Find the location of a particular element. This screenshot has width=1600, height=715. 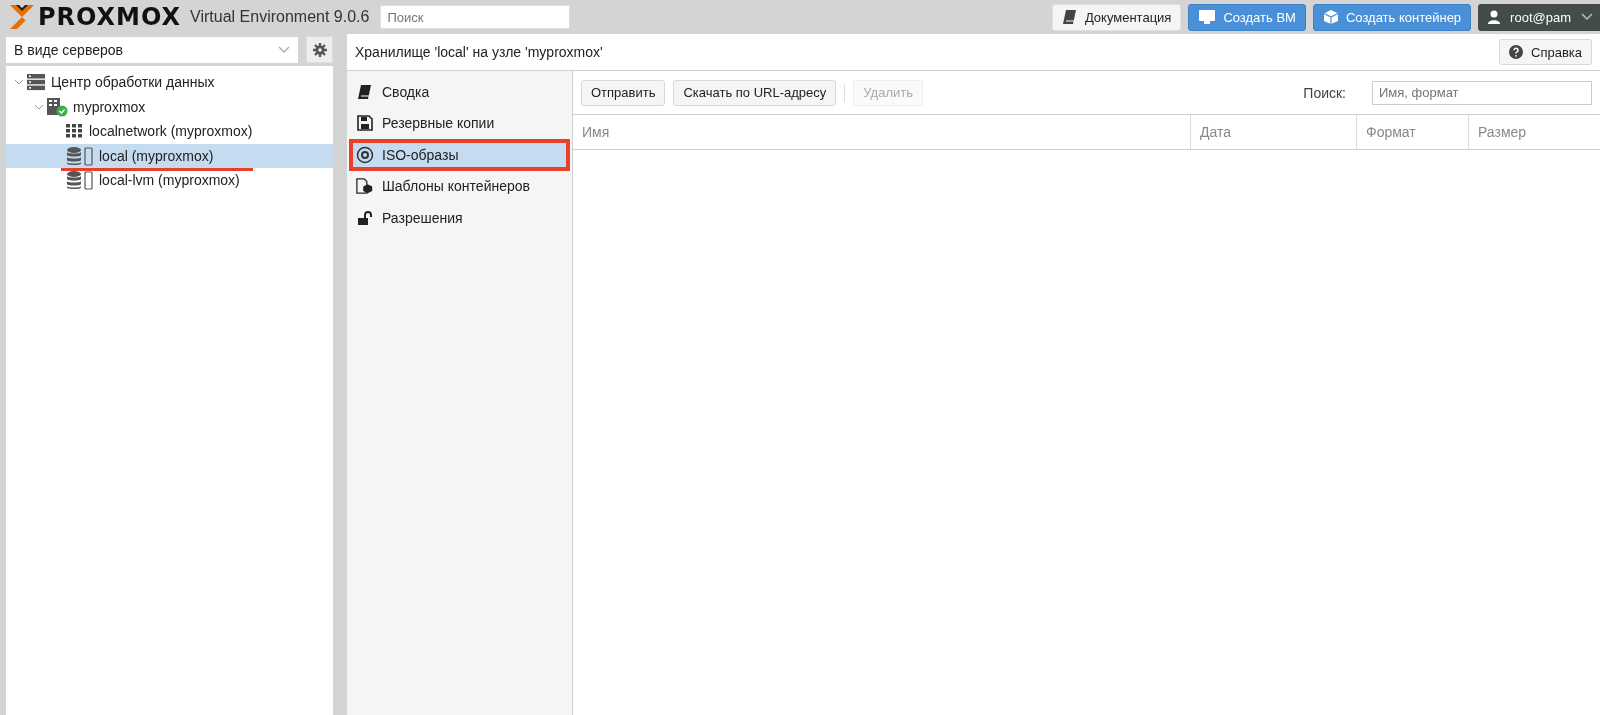

search-field: Поиск is located at coordinates (475, 17).